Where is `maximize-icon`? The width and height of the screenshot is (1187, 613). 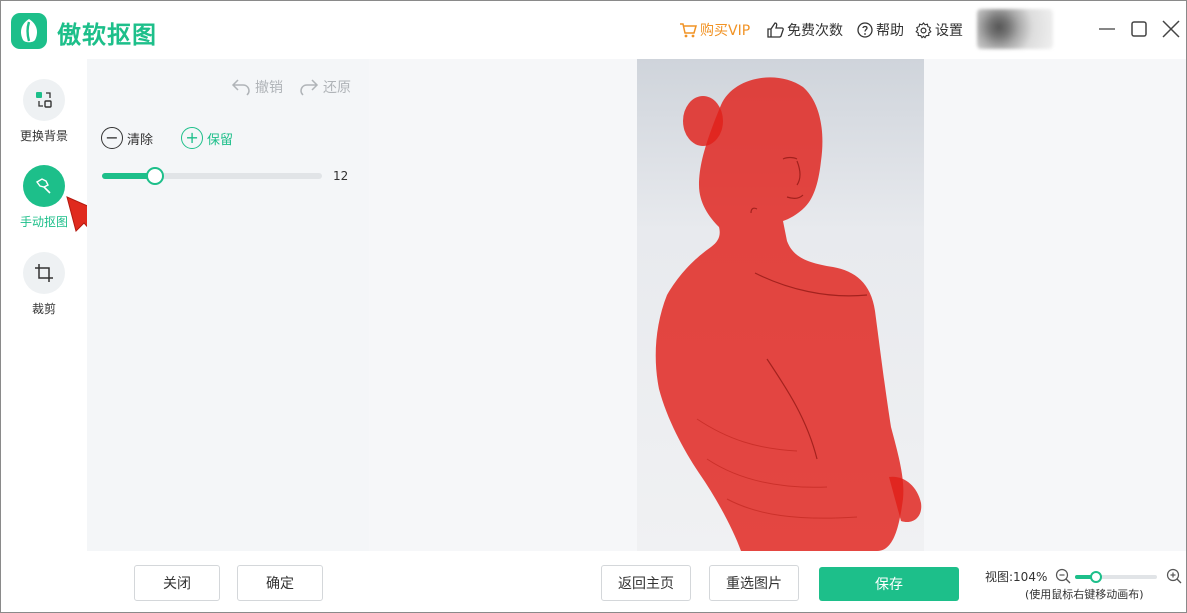
maximize-icon is located at coordinates (1139, 29).